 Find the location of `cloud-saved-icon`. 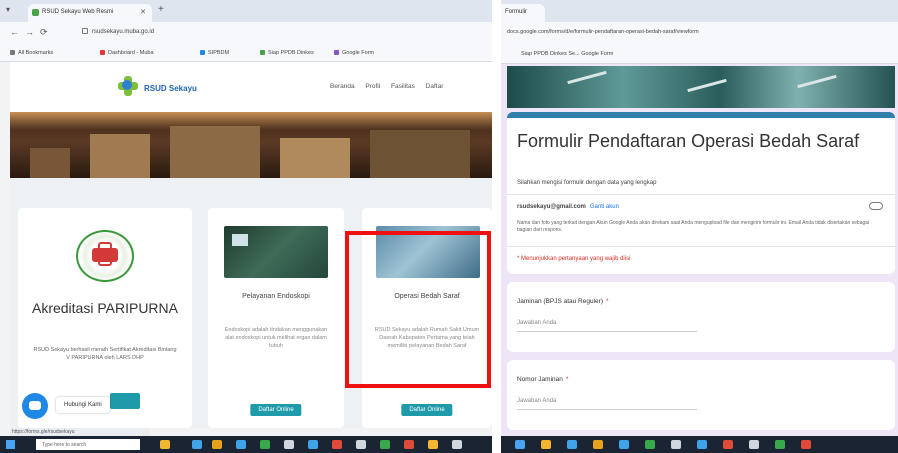

cloud-saved-icon is located at coordinates (876, 206).